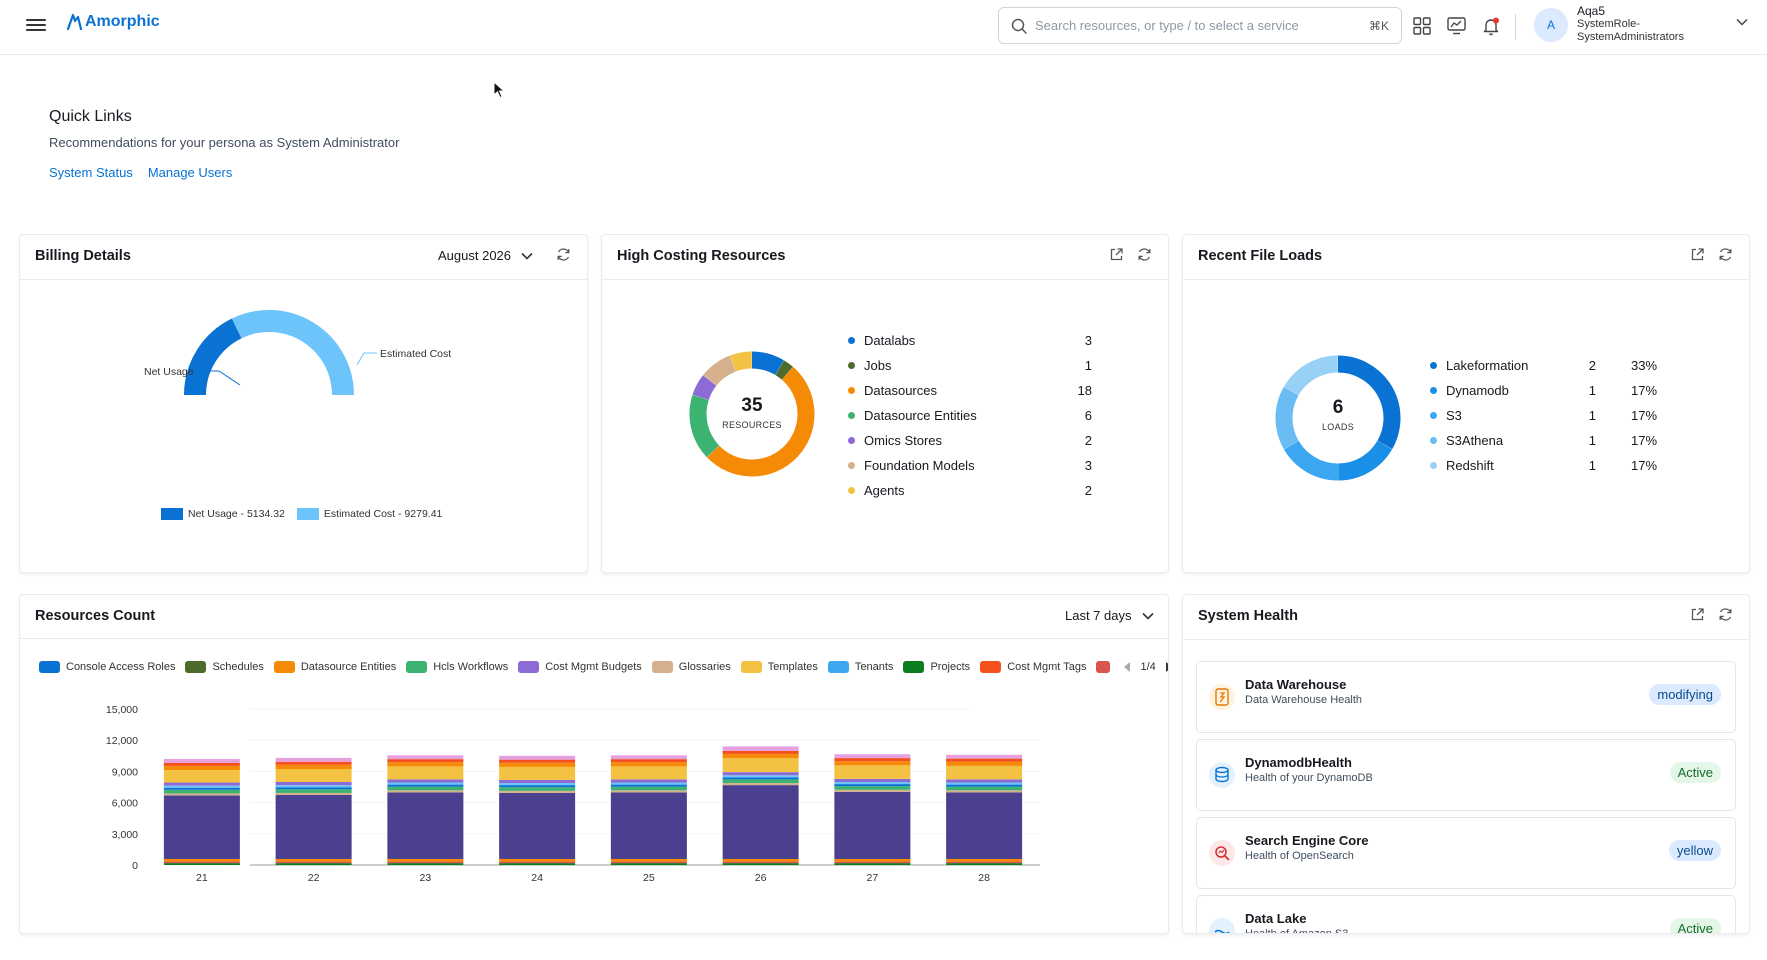 The image size is (1767, 960). Describe the element at coordinates (1491, 26) in the screenshot. I see `notifications-bell-icon` at that location.